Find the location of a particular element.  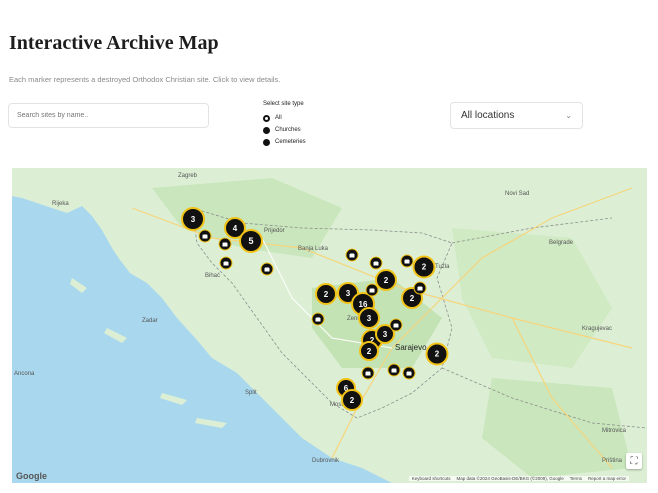

radio-all: All is located at coordinates (284, 118).